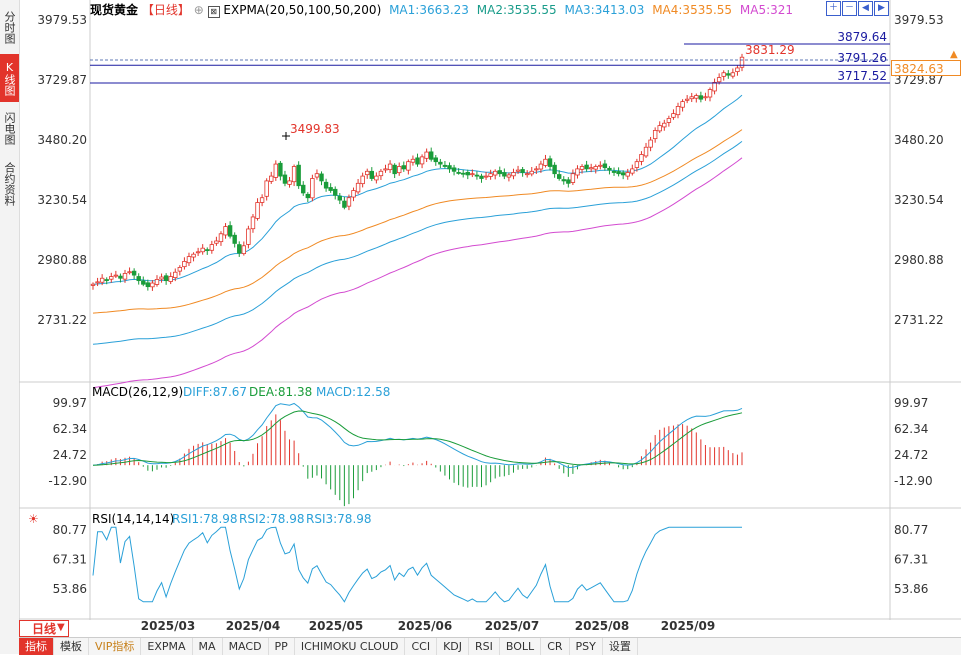  What do you see at coordinates (70, 530) in the screenshot?
I see `rsi-tick-left: 80.77` at bounding box center [70, 530].